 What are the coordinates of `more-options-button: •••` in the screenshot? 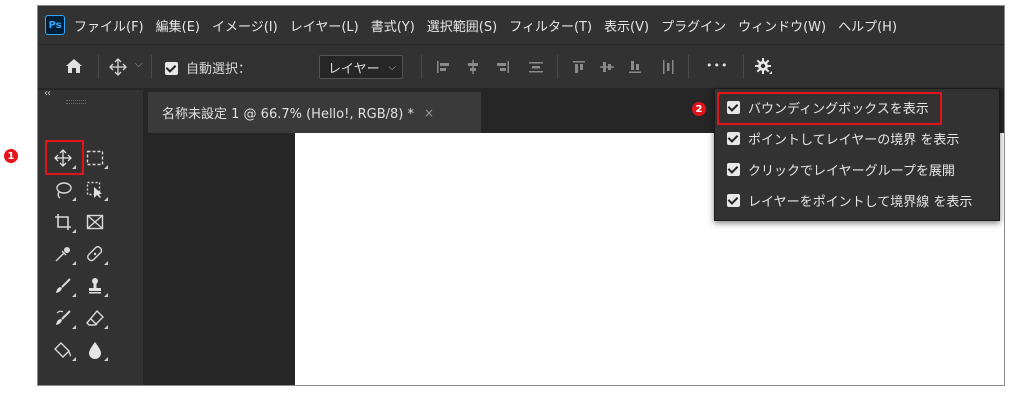 It's located at (717, 65).